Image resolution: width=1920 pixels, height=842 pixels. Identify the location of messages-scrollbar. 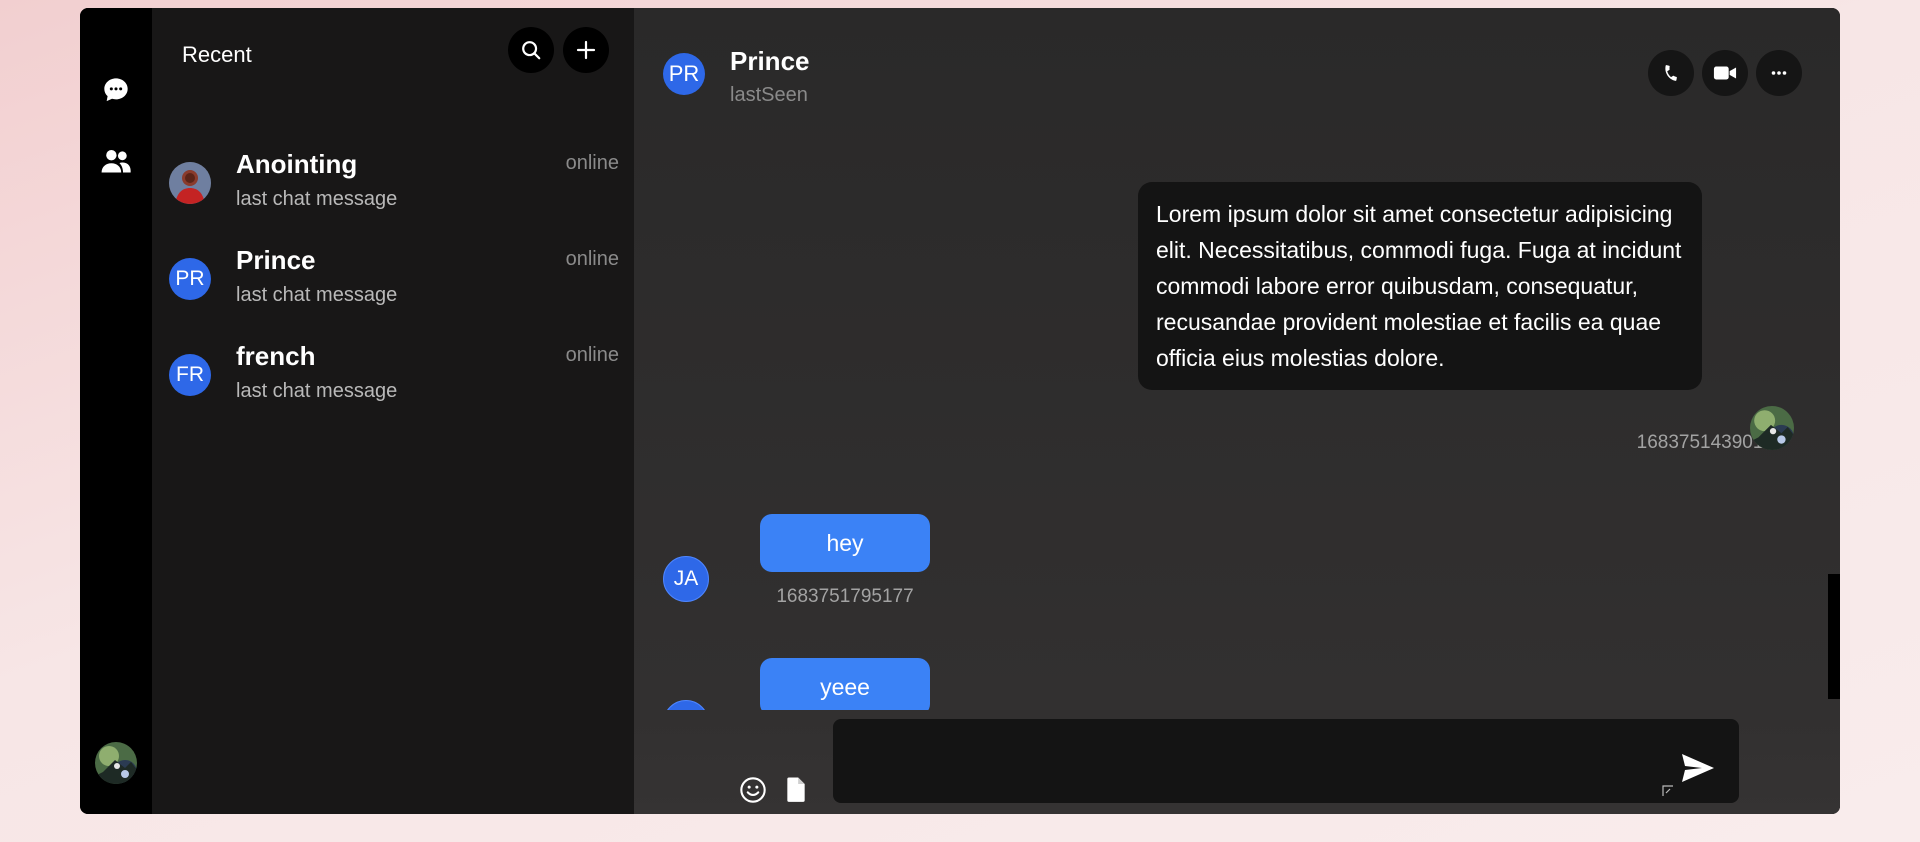
(1834, 636).